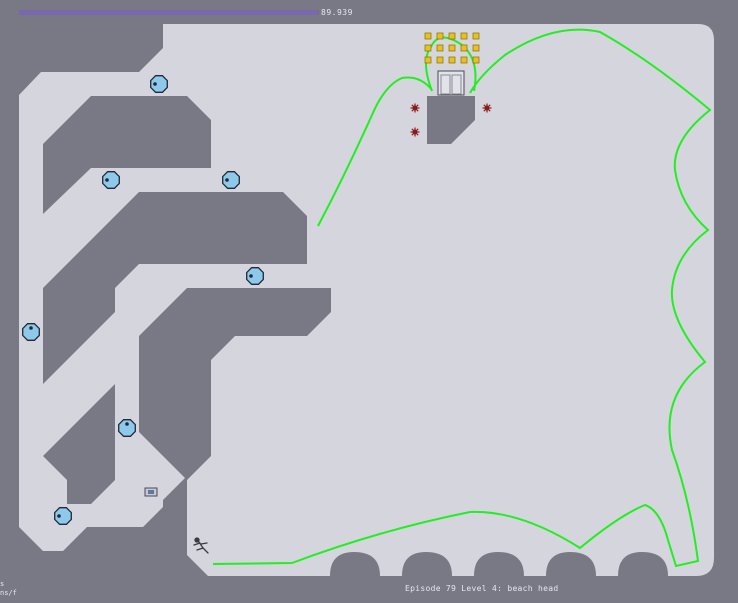 This screenshot has height=603, width=738. I want to click on time-bar-fill, so click(168, 12).